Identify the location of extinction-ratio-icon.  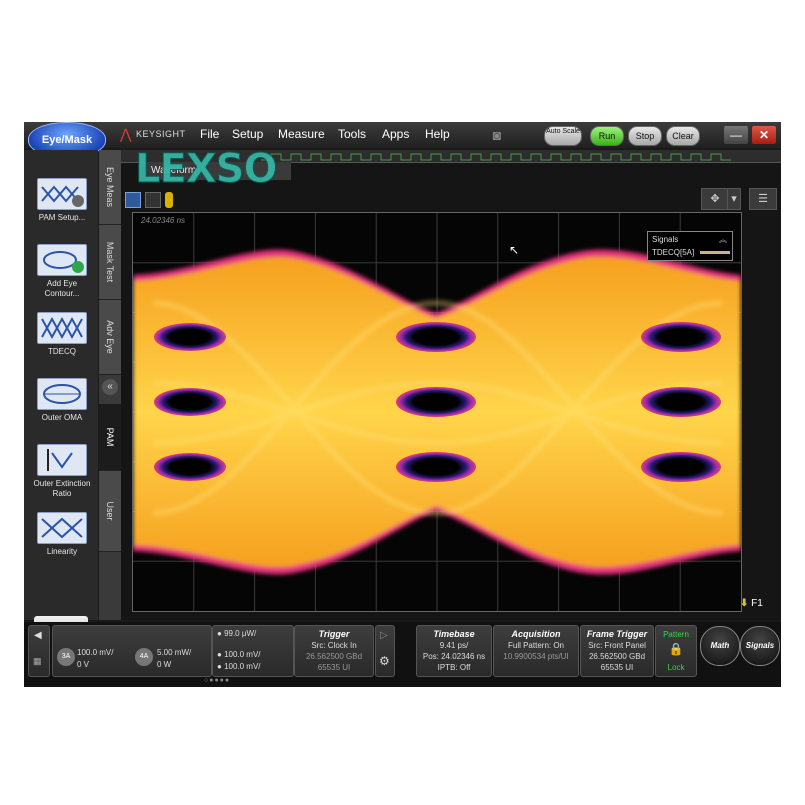
(62, 460).